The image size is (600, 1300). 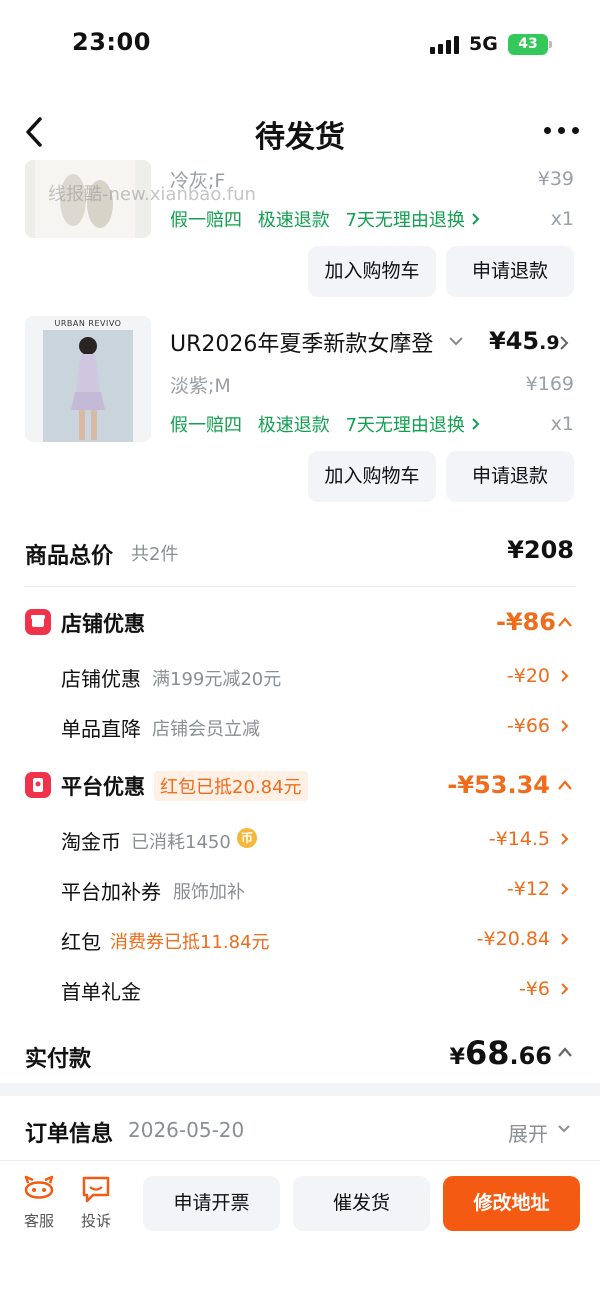 What do you see at coordinates (38, 785) in the screenshot?
I see `red-packet-icon` at bounding box center [38, 785].